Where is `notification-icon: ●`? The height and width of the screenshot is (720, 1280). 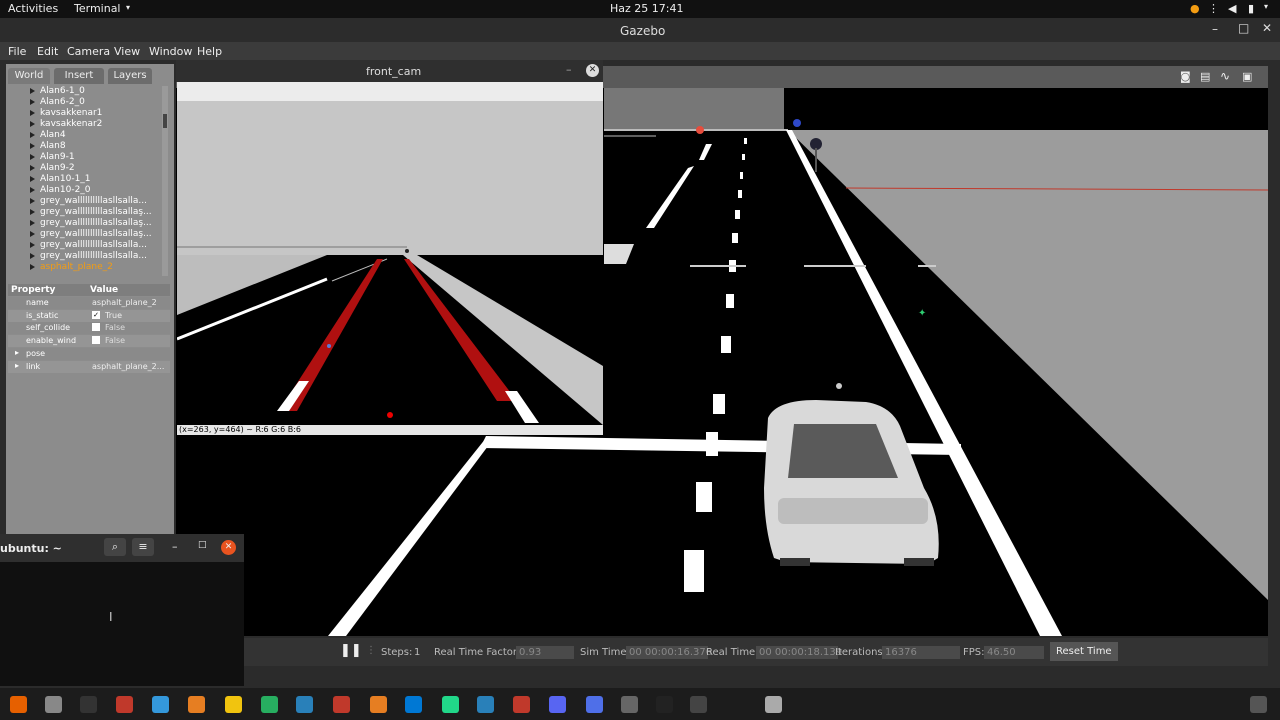 notification-icon: ● is located at coordinates (1195, 8).